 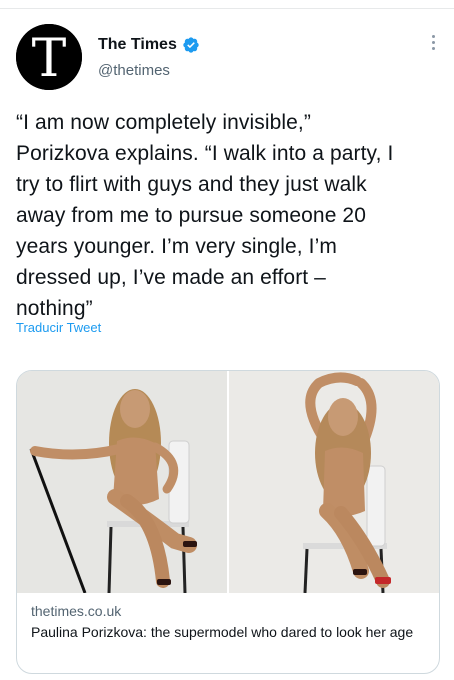 What do you see at coordinates (137, 45) in the screenshot?
I see `author-name: The Times` at bounding box center [137, 45].